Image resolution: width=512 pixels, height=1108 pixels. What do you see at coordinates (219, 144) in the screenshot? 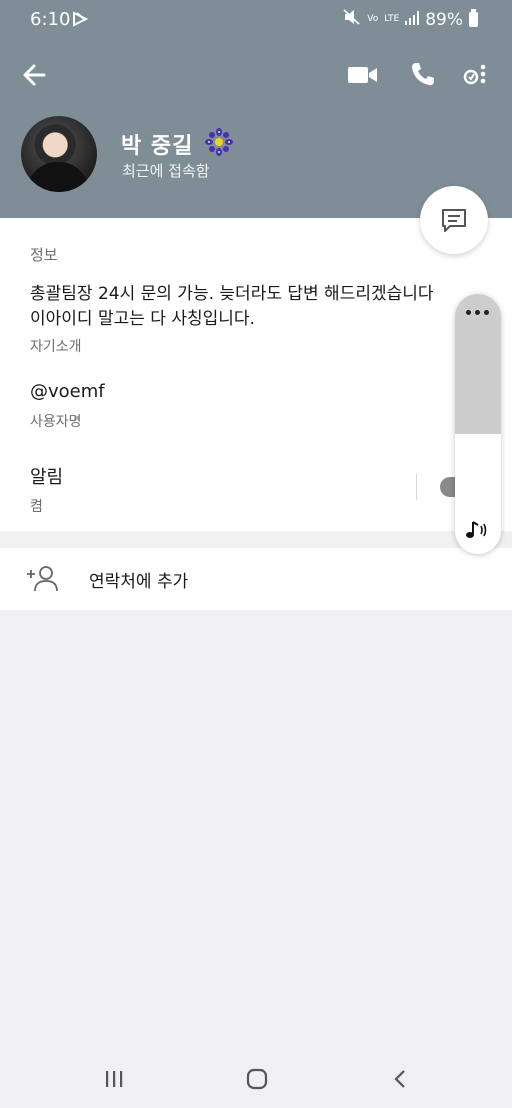
I see `sparkle-flower-icon` at bounding box center [219, 144].